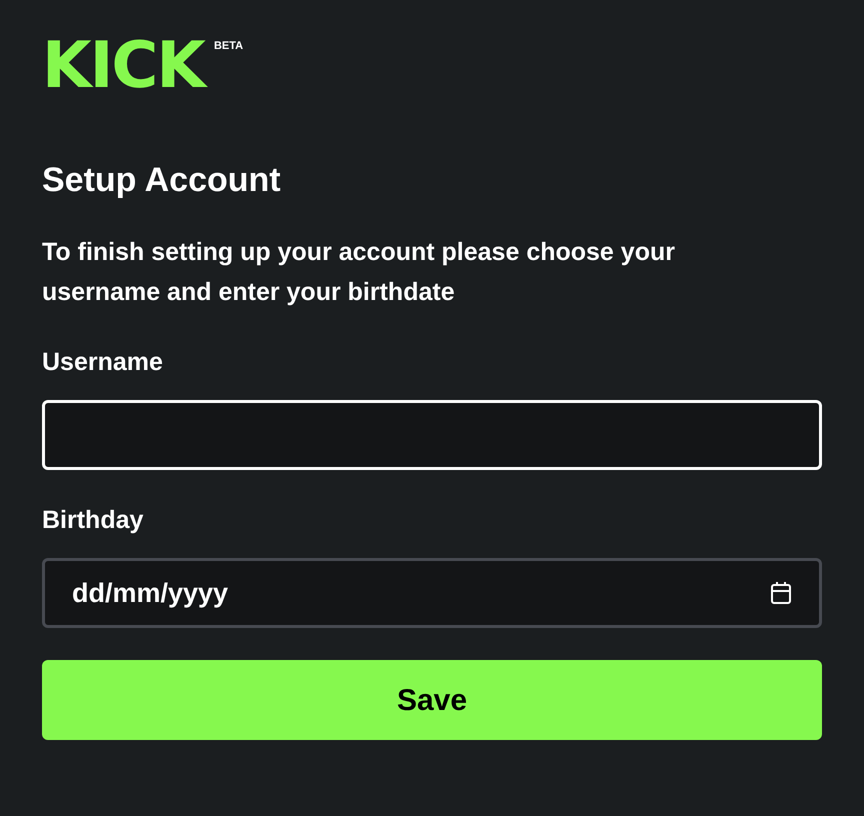 This screenshot has height=816, width=864. What do you see at coordinates (229, 46) in the screenshot?
I see `beta-label: BETA` at bounding box center [229, 46].